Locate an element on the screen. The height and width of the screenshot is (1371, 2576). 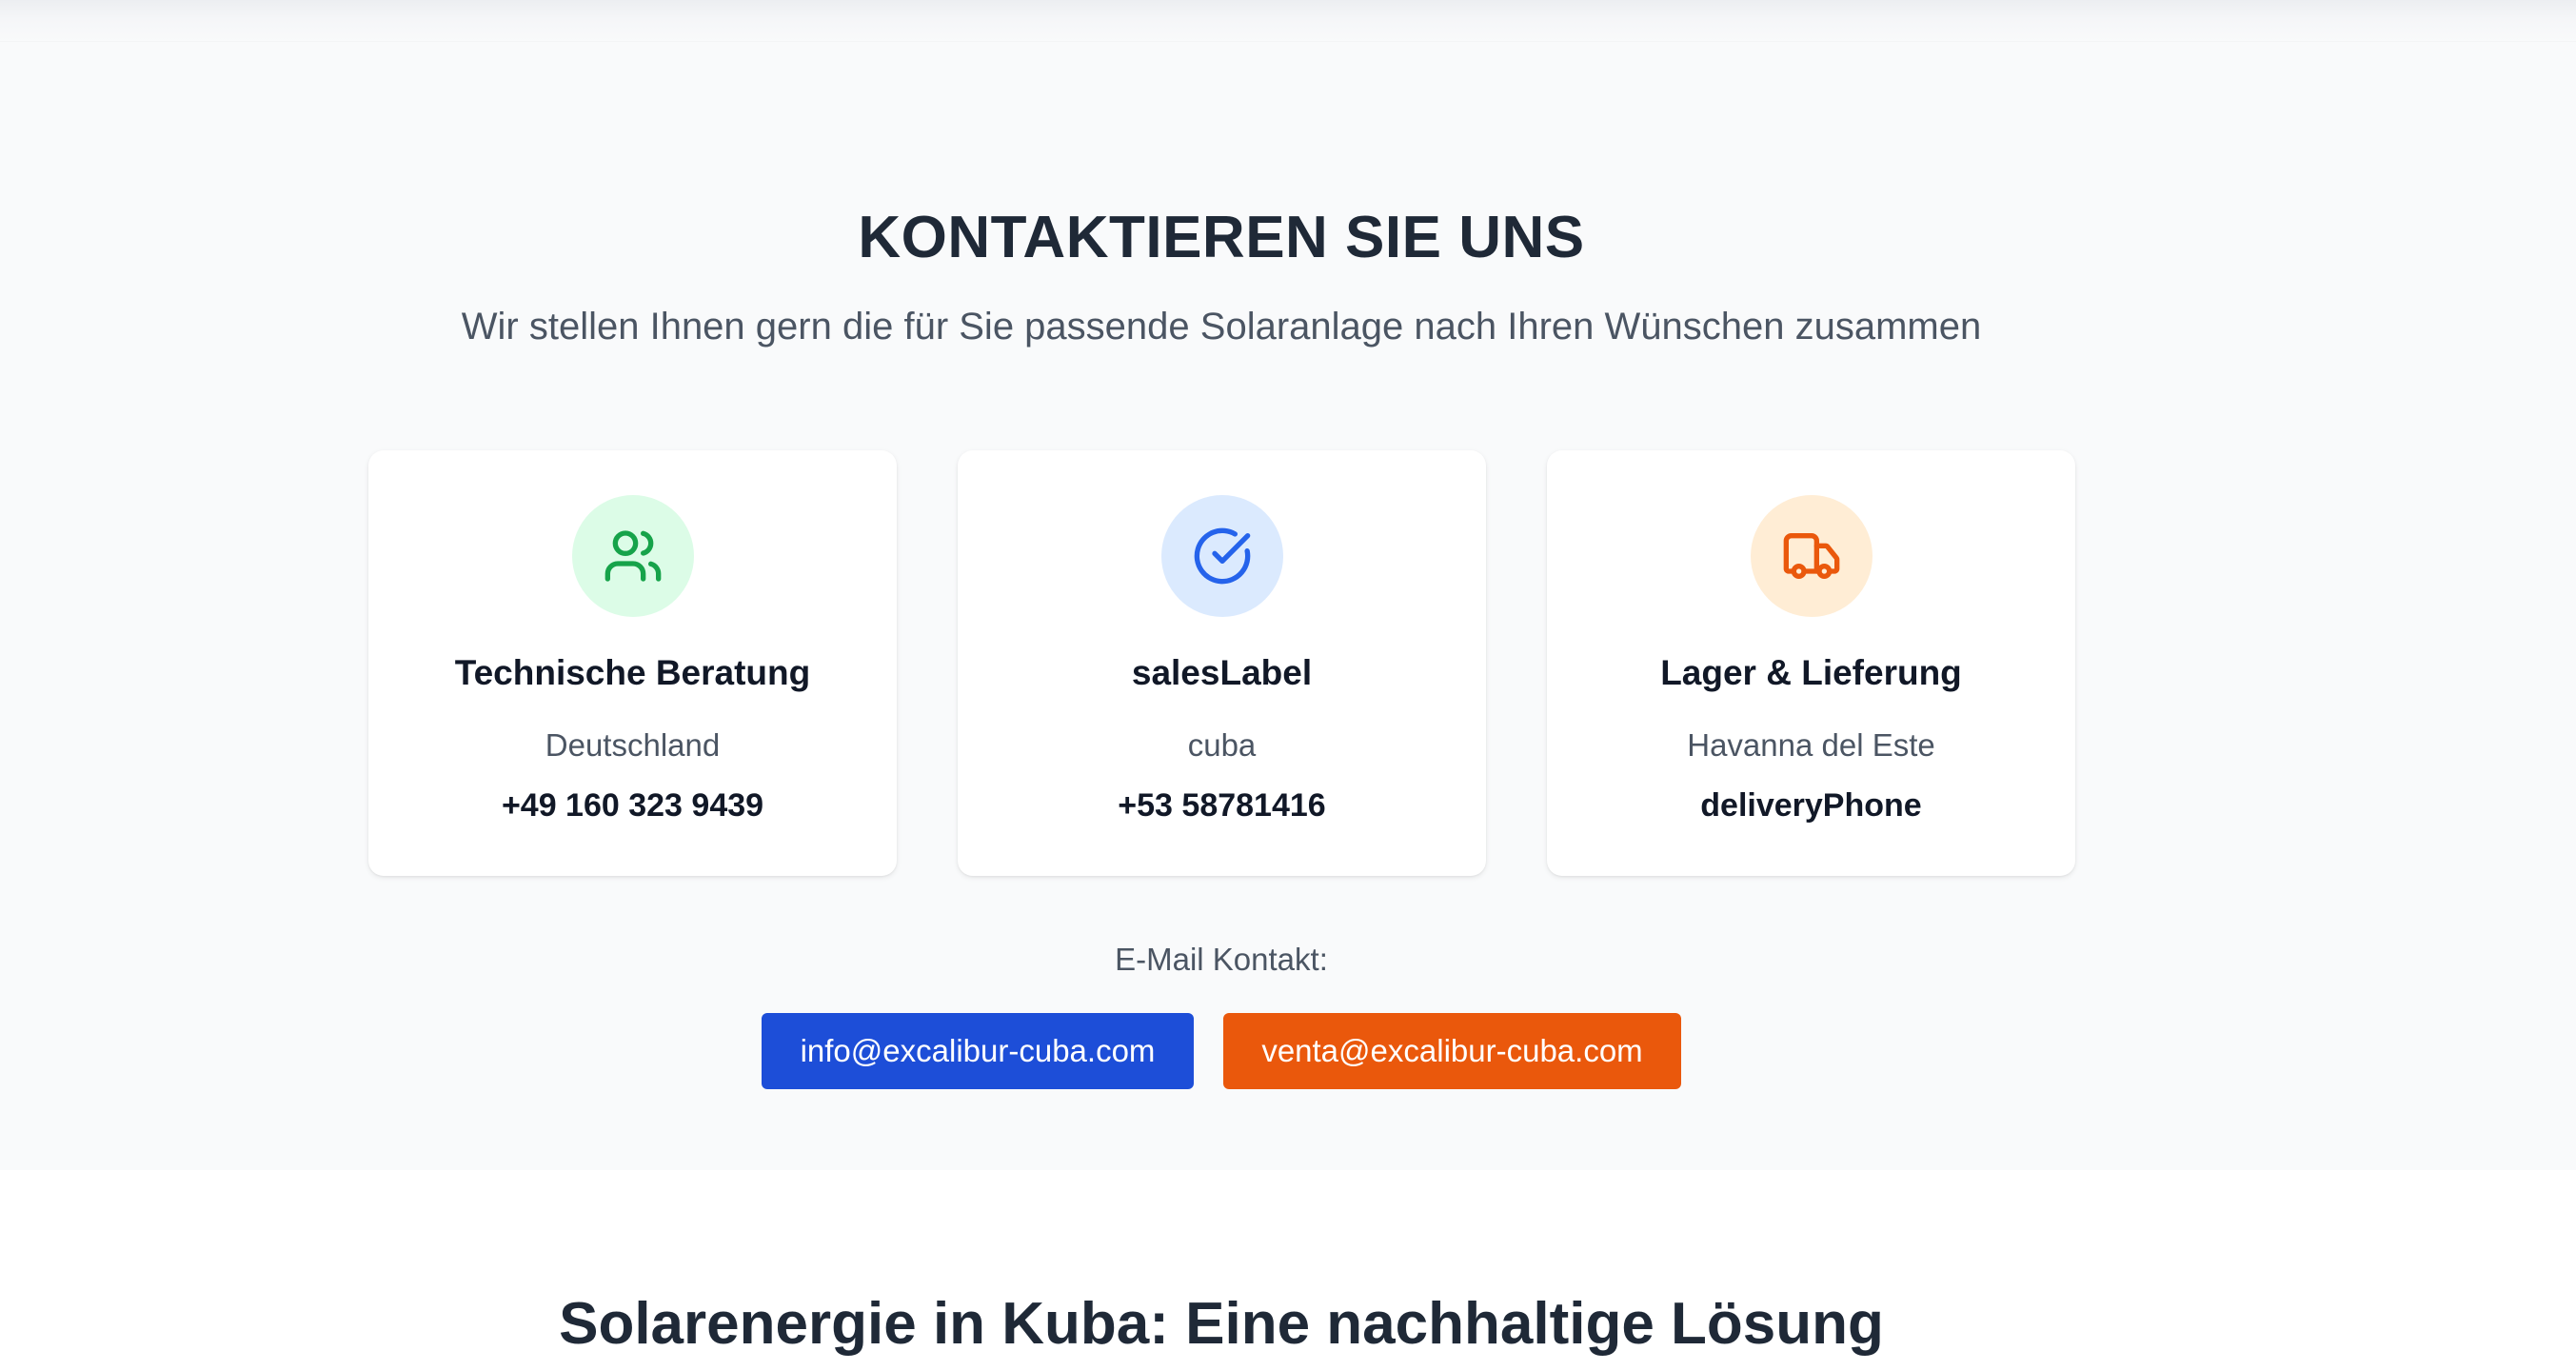
check-circle-icon is located at coordinates (1222, 556).